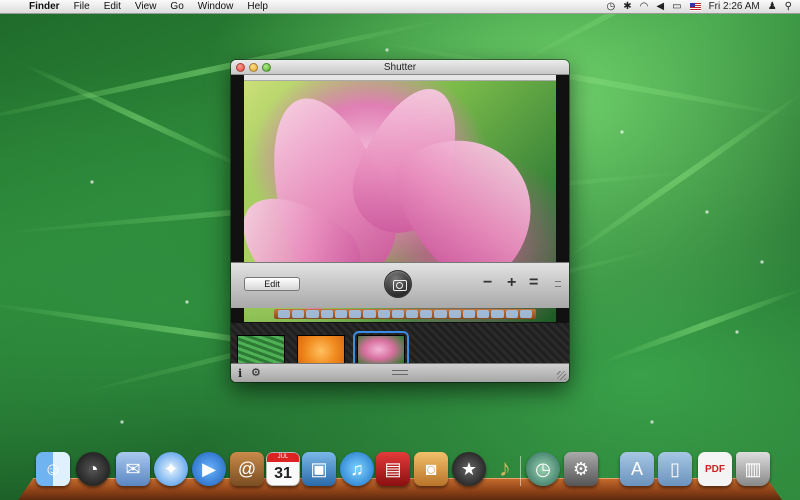 This screenshot has width=800, height=500. Describe the element at coordinates (431, 469) in the screenshot. I see `image-capture-icon: ◙` at that location.